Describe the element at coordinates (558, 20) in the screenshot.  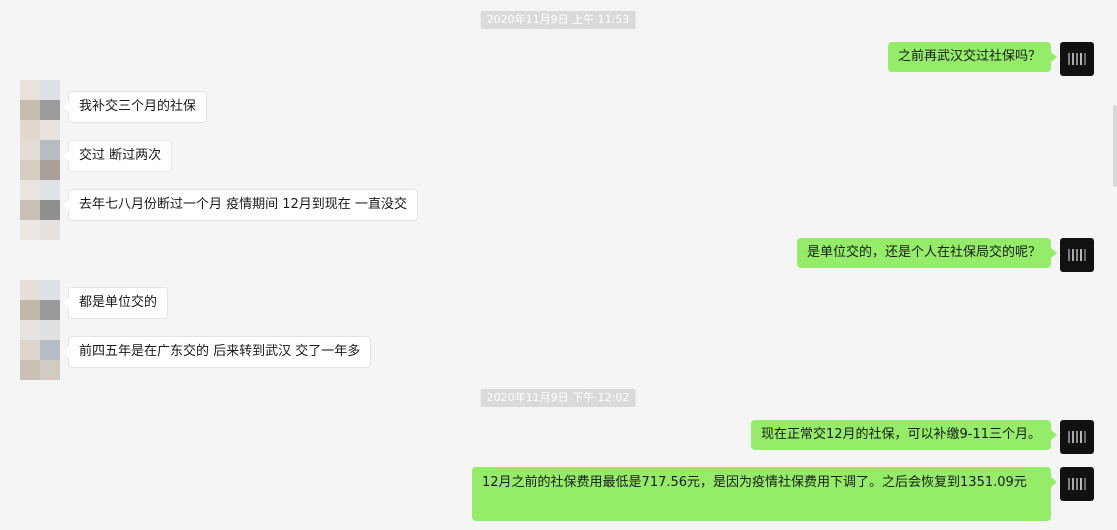
I see `timestamp: 2020年11月9日 上午 11:53` at that location.